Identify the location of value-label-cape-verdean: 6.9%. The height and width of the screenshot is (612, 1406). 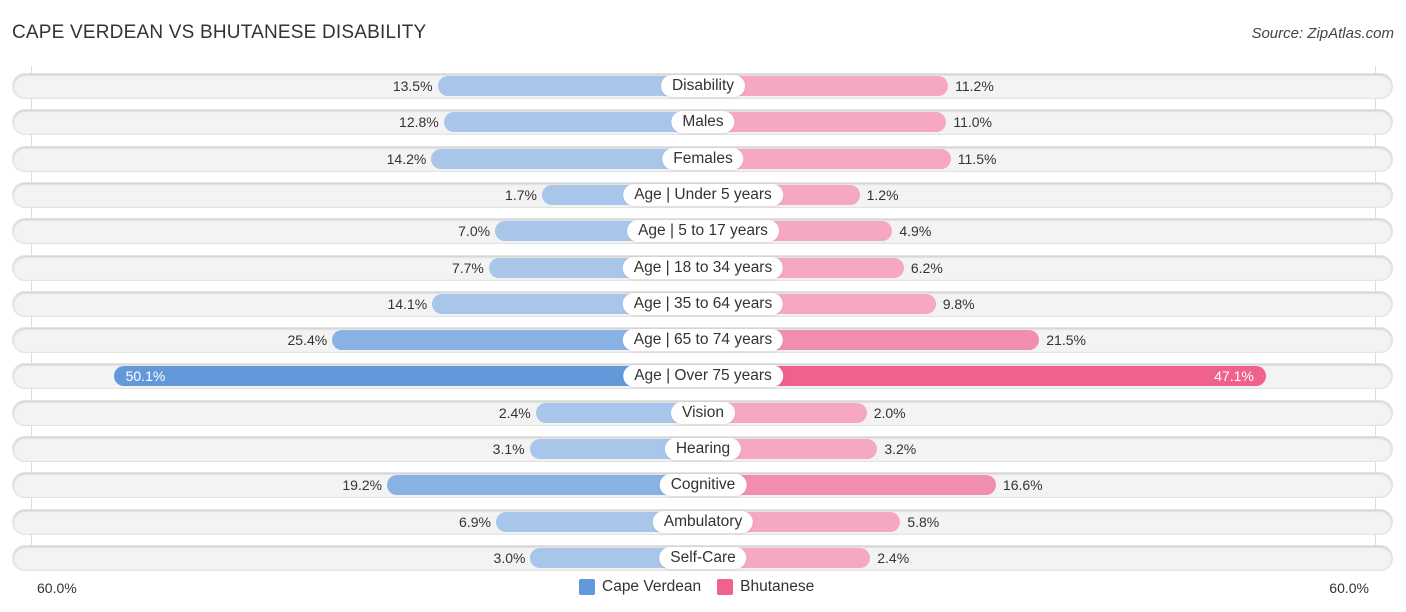
(475, 521).